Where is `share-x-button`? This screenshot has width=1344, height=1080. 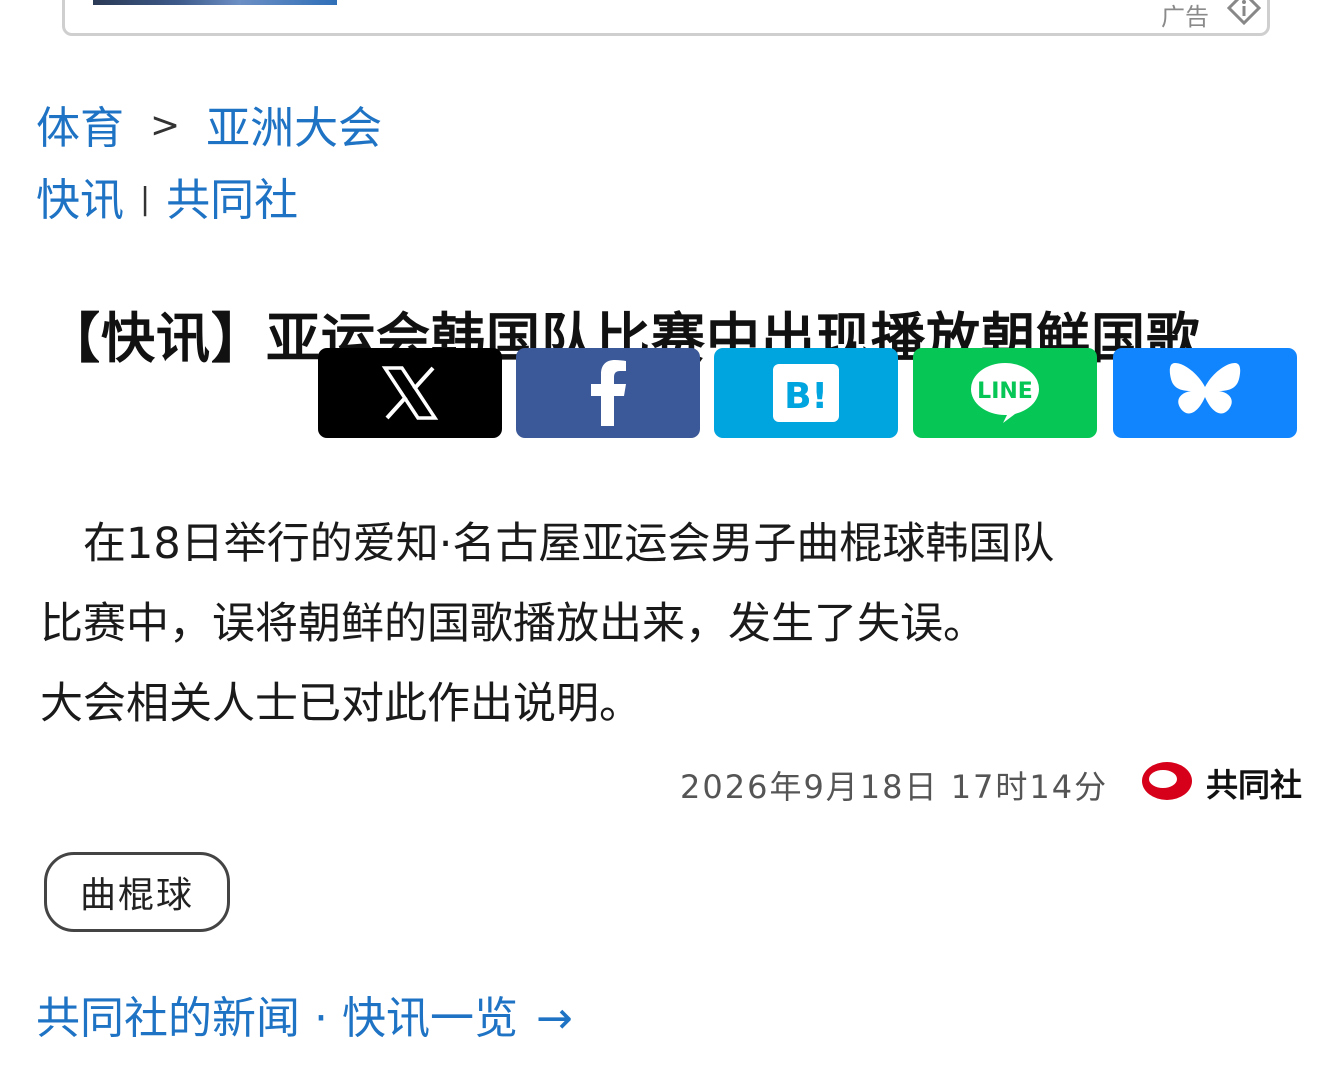 share-x-button is located at coordinates (410, 393).